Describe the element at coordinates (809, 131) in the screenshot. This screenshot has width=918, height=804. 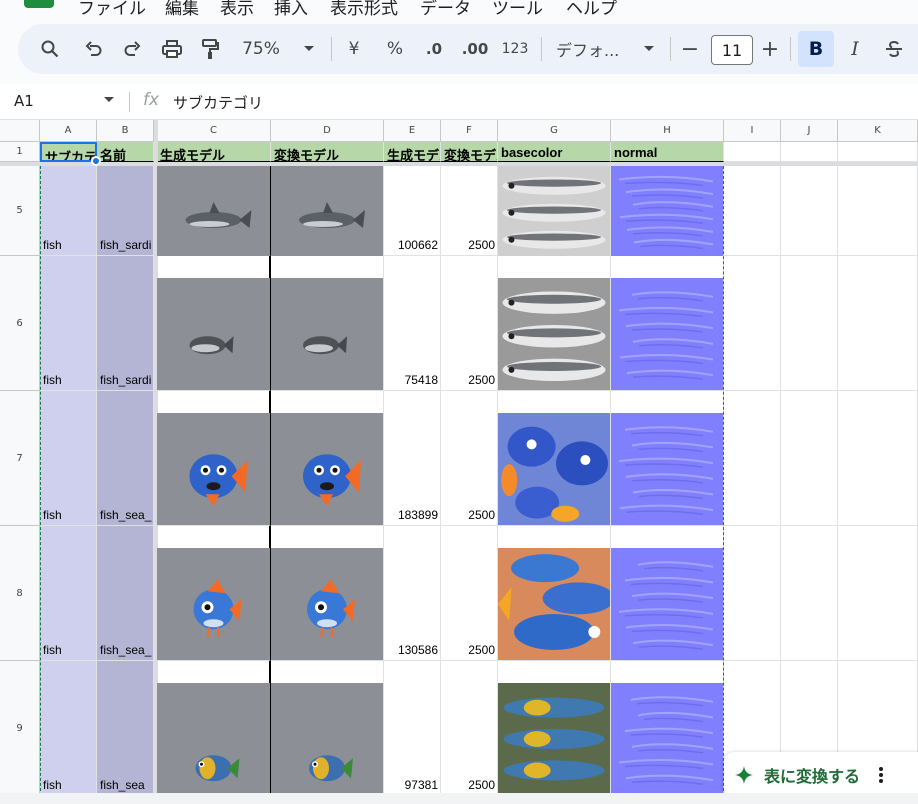
I see `column-header-j: J` at that location.